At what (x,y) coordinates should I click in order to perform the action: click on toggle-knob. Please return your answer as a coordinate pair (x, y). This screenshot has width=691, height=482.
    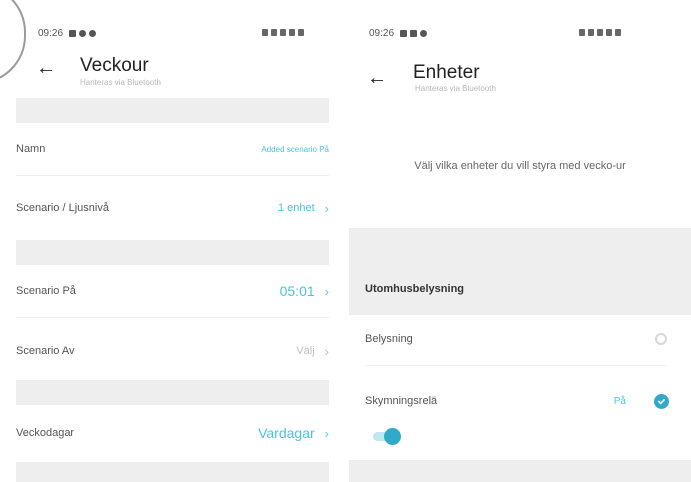
    Looking at the image, I should click on (392, 436).